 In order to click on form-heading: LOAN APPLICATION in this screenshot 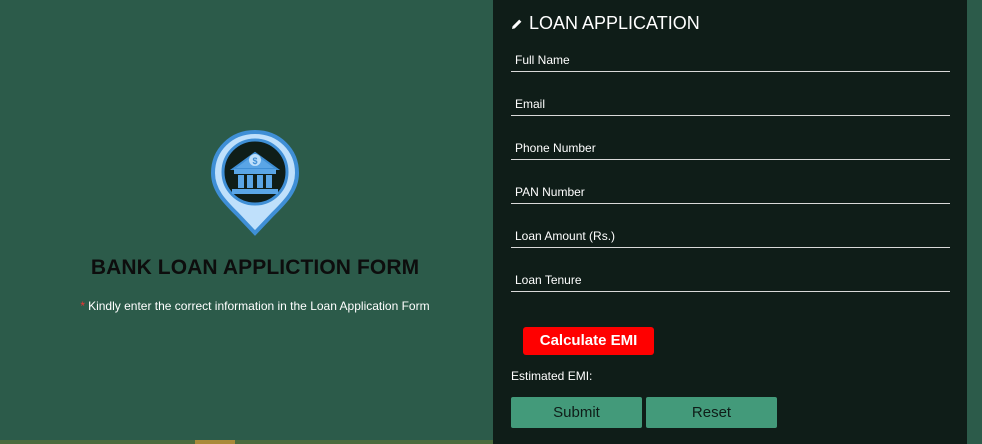, I will do `click(605, 23)`.